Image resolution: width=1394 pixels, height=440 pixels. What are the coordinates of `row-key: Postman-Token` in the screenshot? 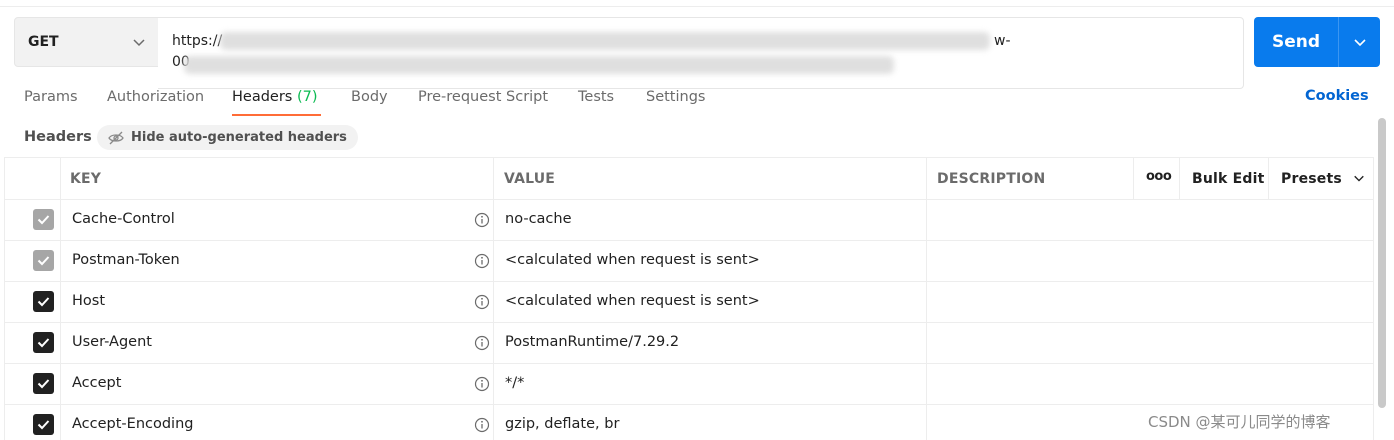 It's located at (126, 260).